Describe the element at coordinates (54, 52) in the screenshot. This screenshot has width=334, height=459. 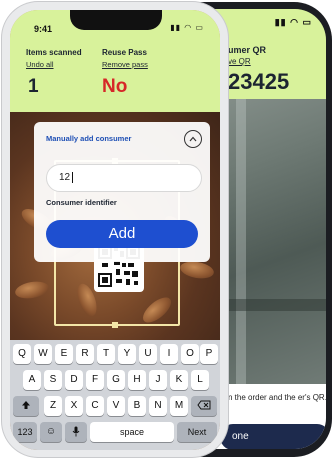
I see `items-scanned-label: Items scanned` at that location.